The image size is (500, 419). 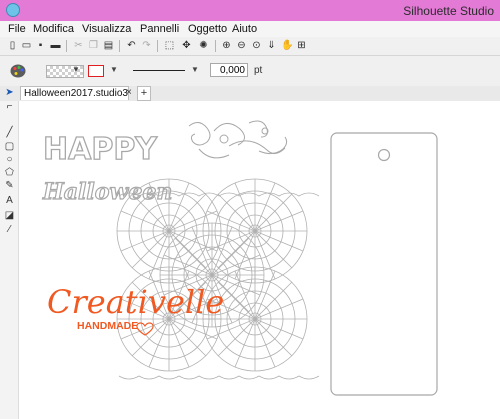 I want to click on tab-close-icon: ×, so click(x=129, y=92).